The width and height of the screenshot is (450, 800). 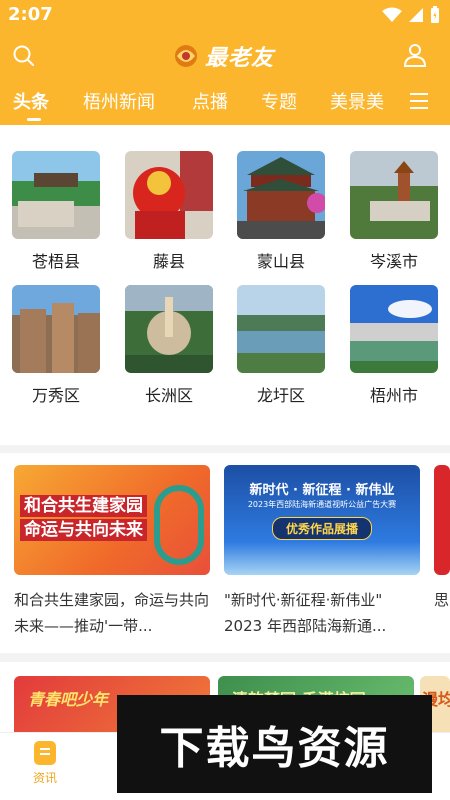 I want to click on card-image-title: 和合共生建家园 命运与共向未来, so click(x=83, y=518).